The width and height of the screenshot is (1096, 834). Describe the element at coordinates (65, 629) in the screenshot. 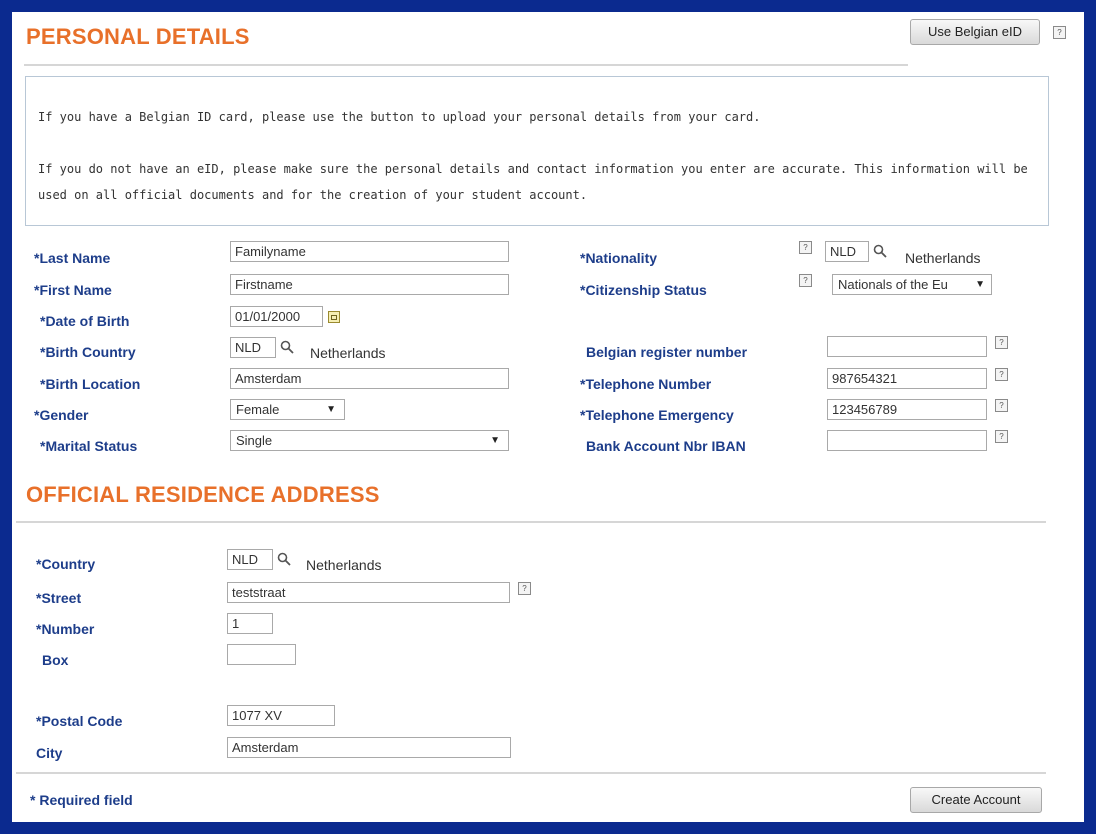

I see `number-label: *Number` at that location.